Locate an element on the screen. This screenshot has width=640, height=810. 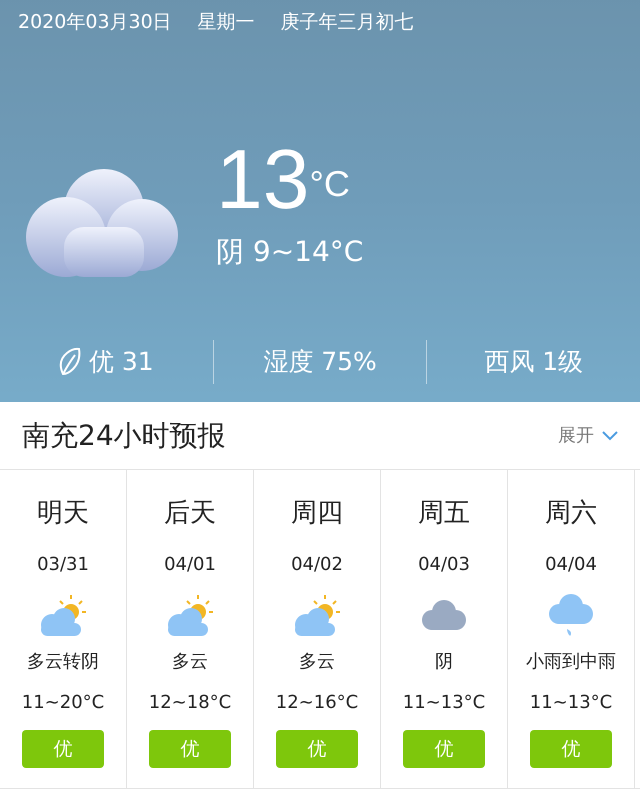
weather-text: 多云转阴 is located at coordinates (63, 662).